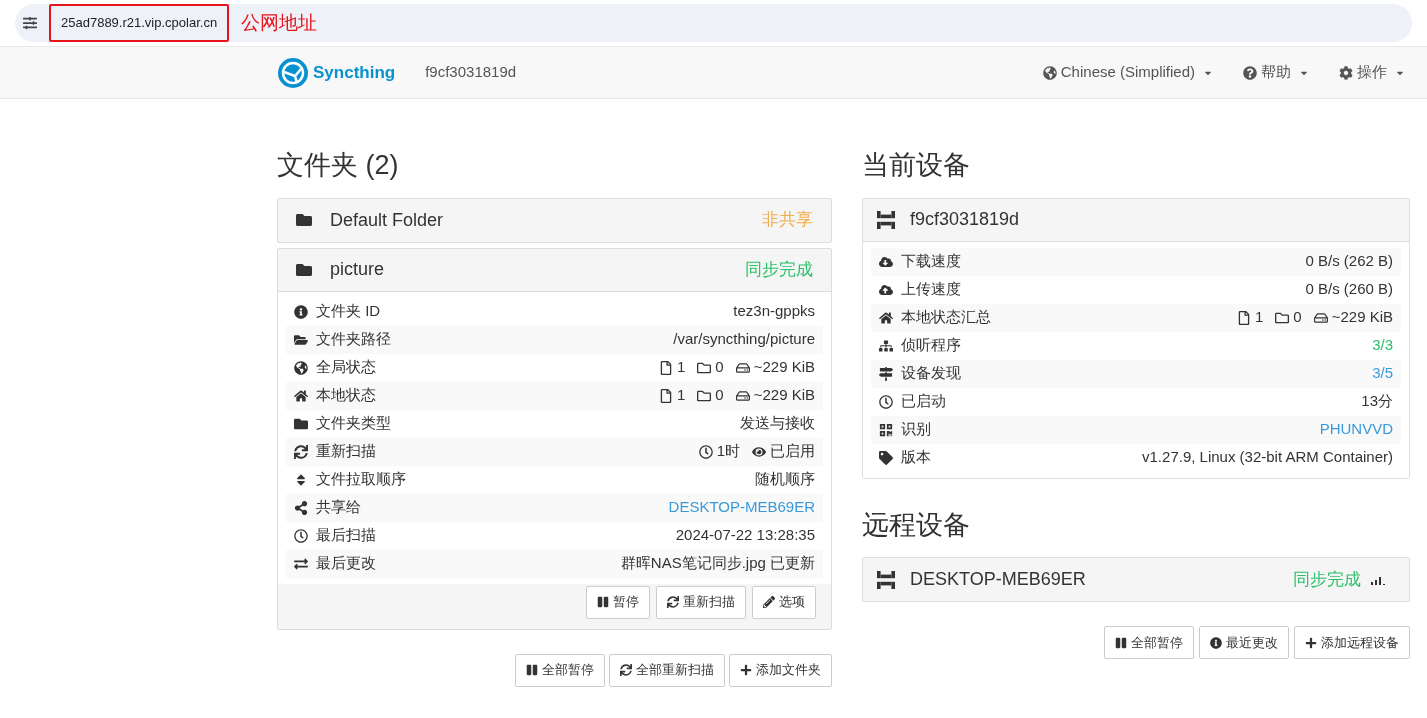 This screenshot has height=718, width=1427. I want to click on menu-dropdown: Chinese (Simplified), so click(1127, 72).